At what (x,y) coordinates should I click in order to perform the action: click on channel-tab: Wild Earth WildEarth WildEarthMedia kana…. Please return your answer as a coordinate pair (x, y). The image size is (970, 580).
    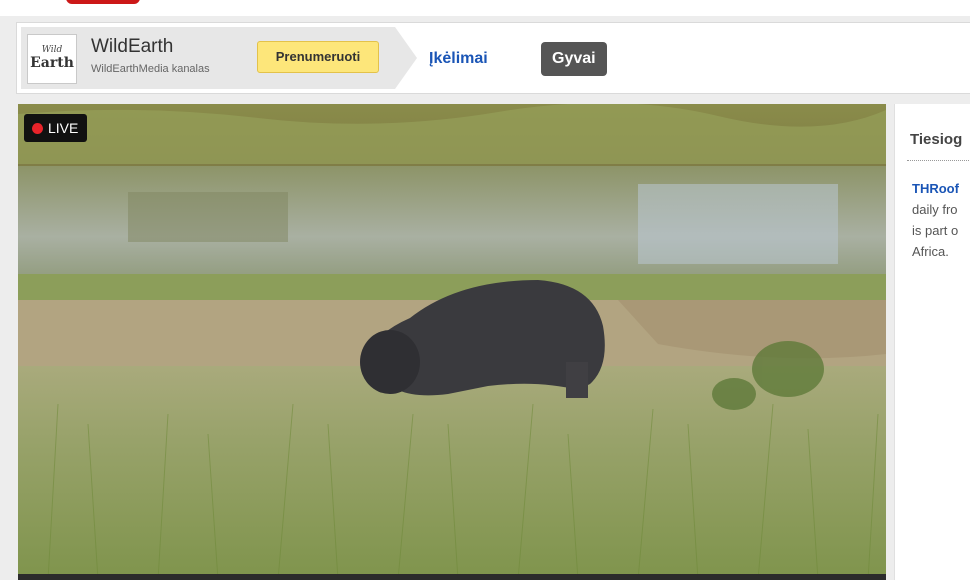
    Looking at the image, I should click on (219, 58).